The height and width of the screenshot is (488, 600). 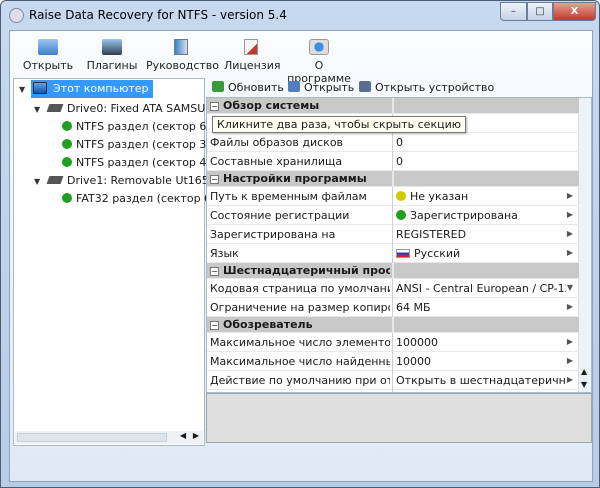 I want to click on refresh-button: Обновить, so click(x=248, y=87).